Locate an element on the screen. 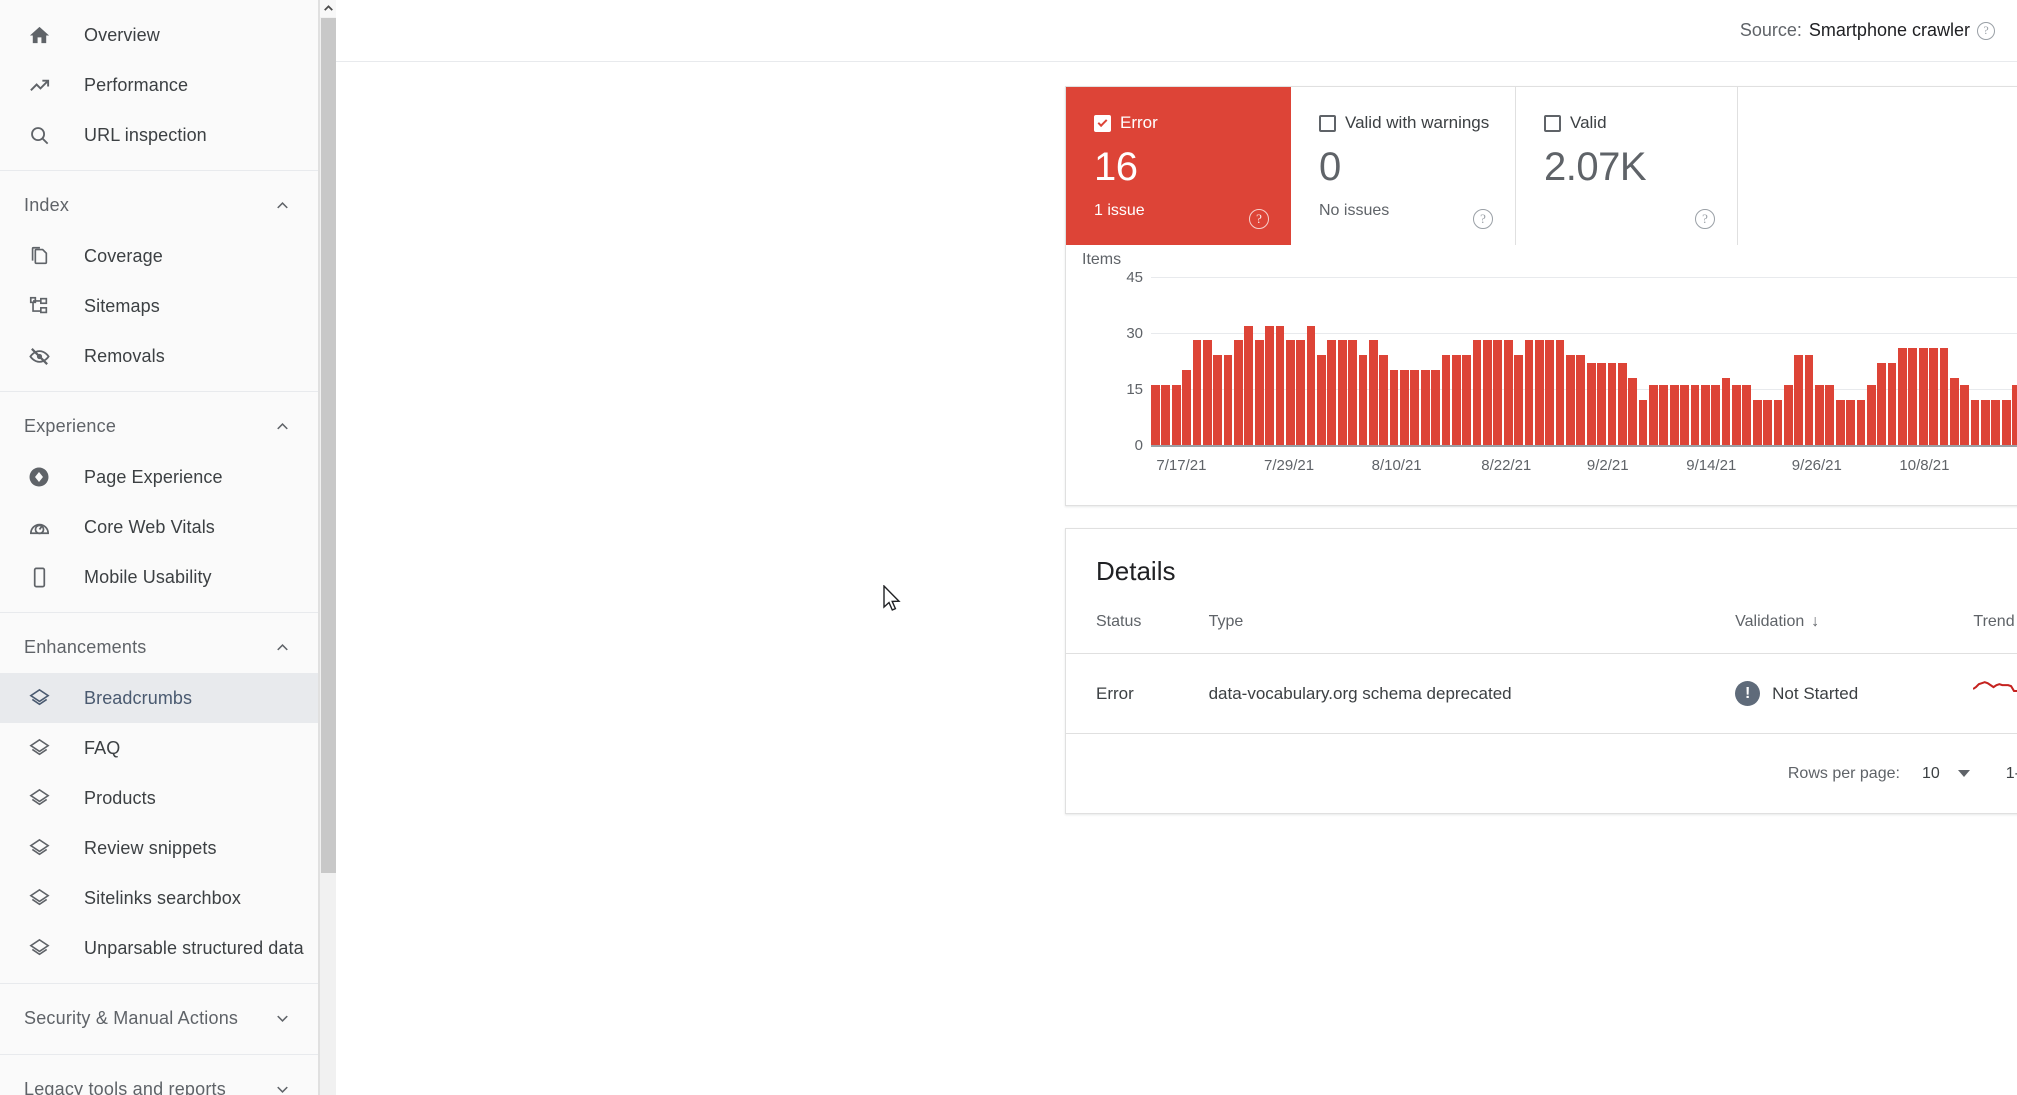 The image size is (2017, 1095). status-card-valid-with-warnings: Valid with warnings 0 No issues ? is located at coordinates (1403, 166).